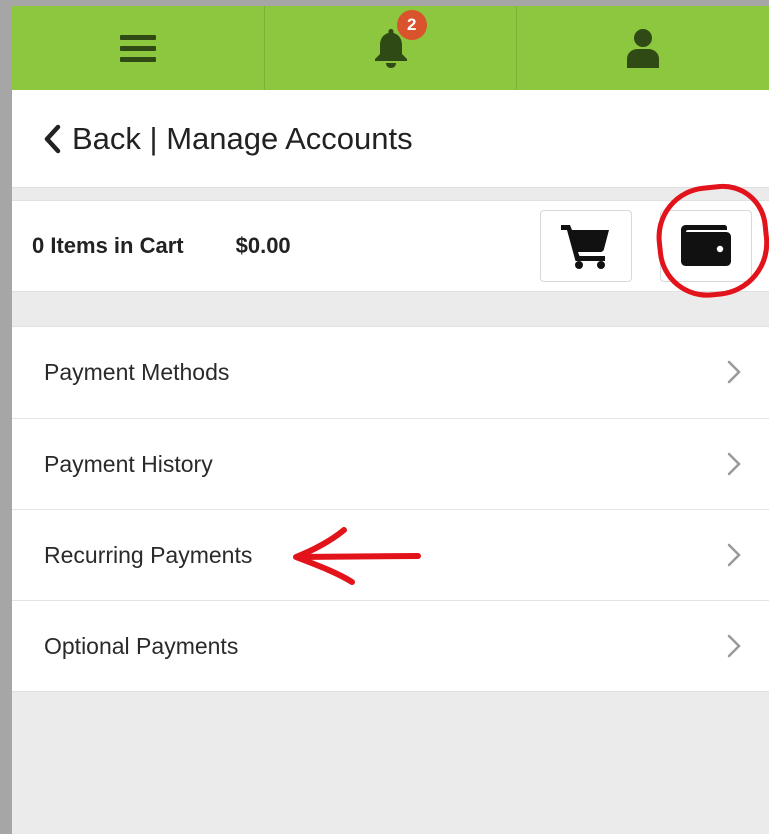  I want to click on user-icon, so click(643, 48).